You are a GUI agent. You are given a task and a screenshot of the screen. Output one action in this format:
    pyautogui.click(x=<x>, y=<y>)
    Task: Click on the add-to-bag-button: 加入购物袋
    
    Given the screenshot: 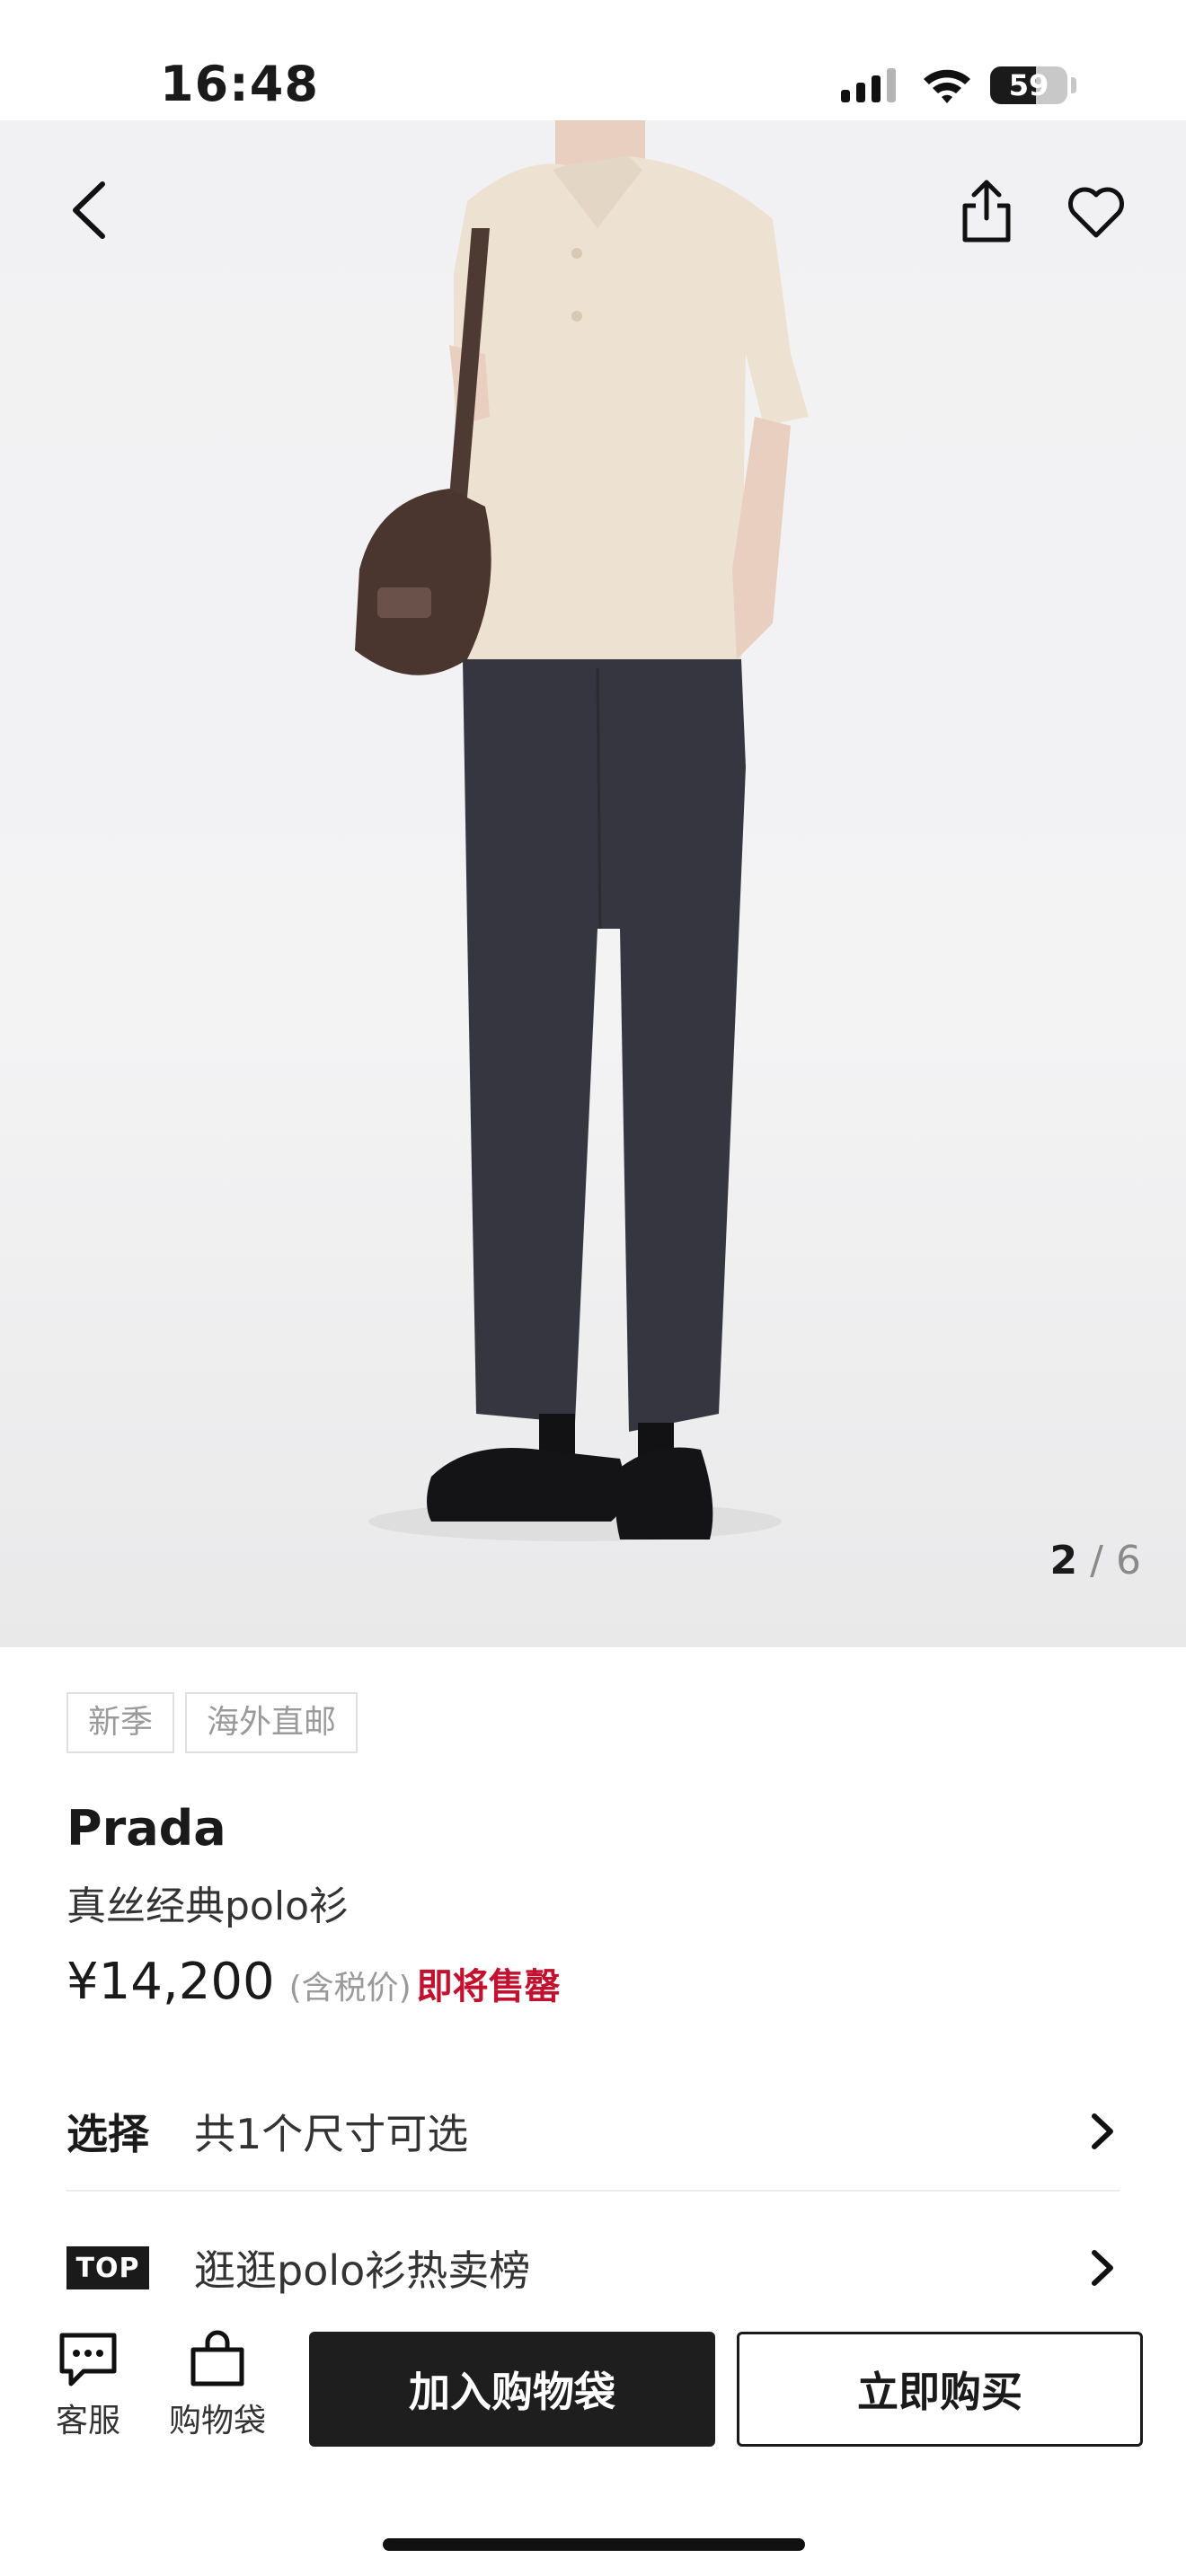 What is the action you would take?
    pyautogui.click(x=512, y=2389)
    